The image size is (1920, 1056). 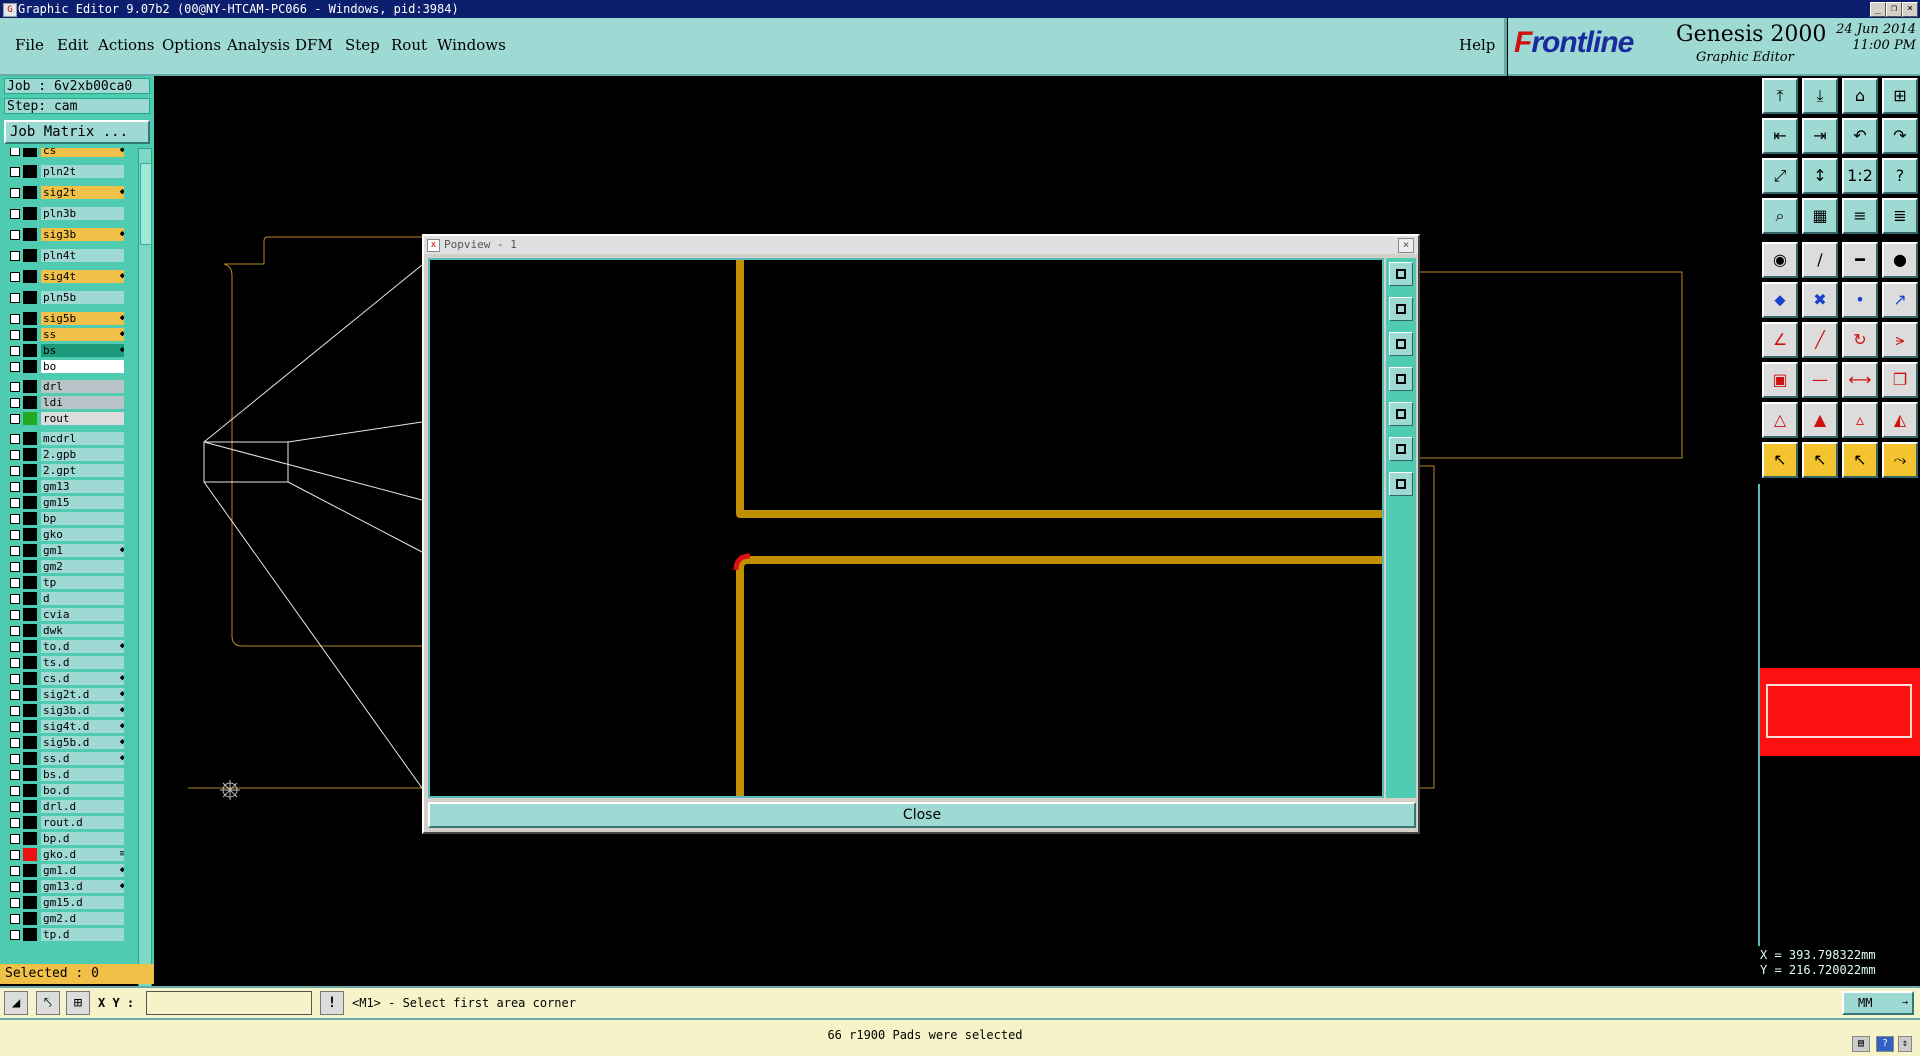 What do you see at coordinates (82, 934) in the screenshot?
I see `layer-name: tp.d` at bounding box center [82, 934].